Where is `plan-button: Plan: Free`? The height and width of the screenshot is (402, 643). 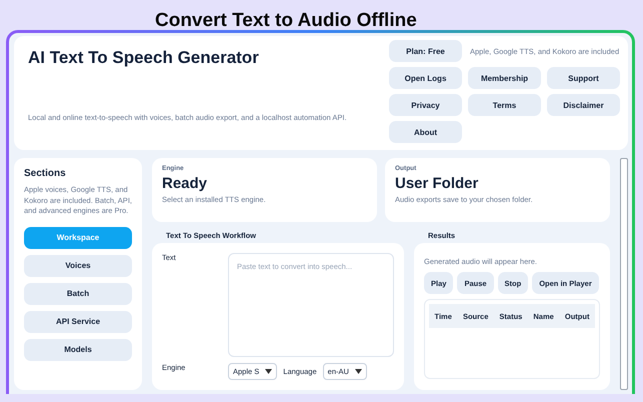 plan-button: Plan: Free is located at coordinates (425, 51).